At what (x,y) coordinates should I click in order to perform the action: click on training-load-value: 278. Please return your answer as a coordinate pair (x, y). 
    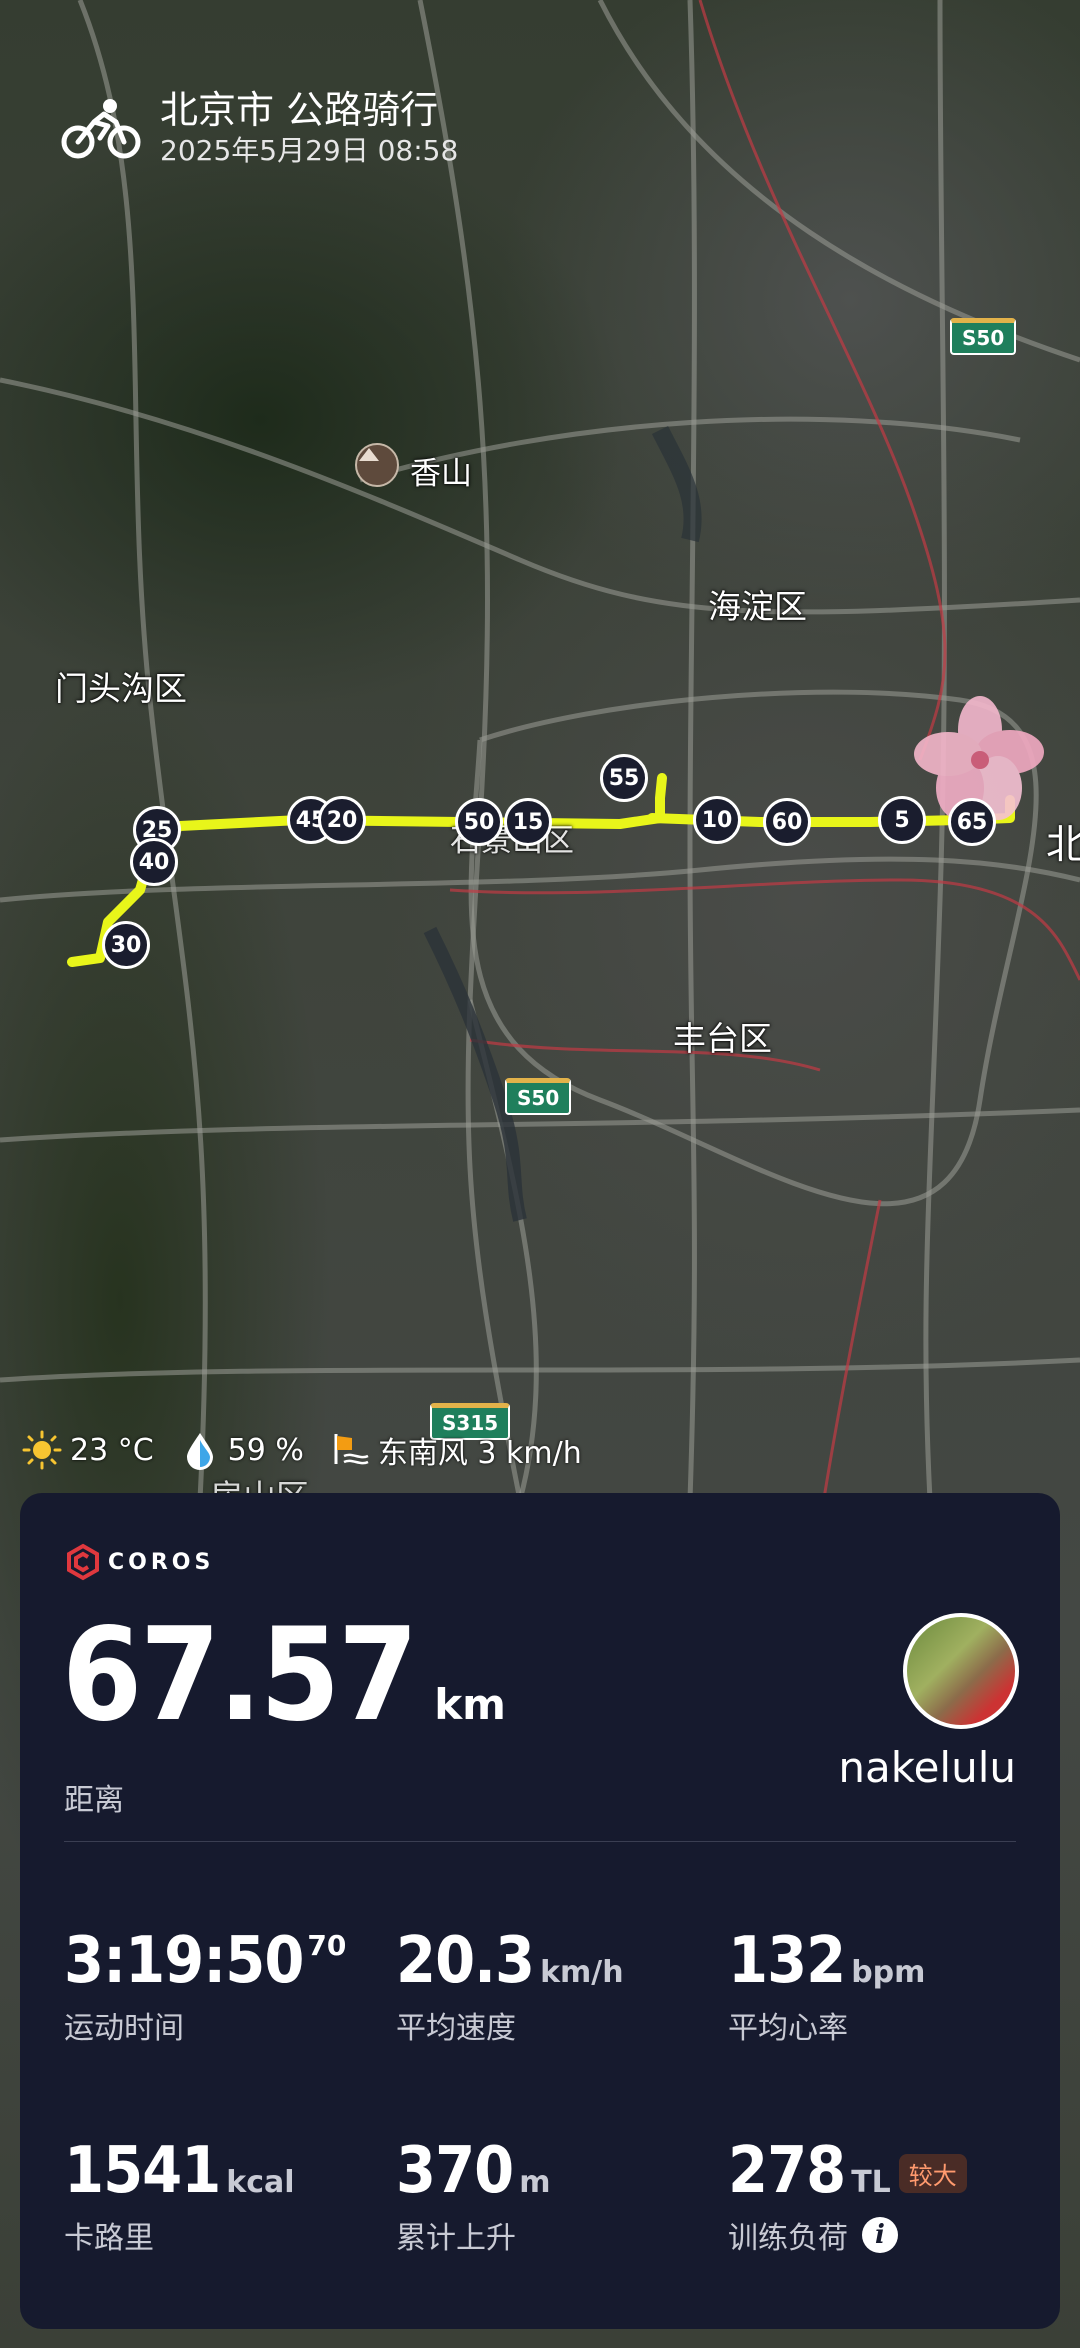
    Looking at the image, I should click on (787, 2171).